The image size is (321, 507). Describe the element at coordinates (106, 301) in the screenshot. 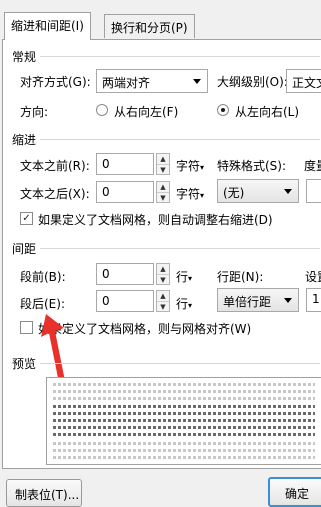

I see `space-after-value: 0` at that location.